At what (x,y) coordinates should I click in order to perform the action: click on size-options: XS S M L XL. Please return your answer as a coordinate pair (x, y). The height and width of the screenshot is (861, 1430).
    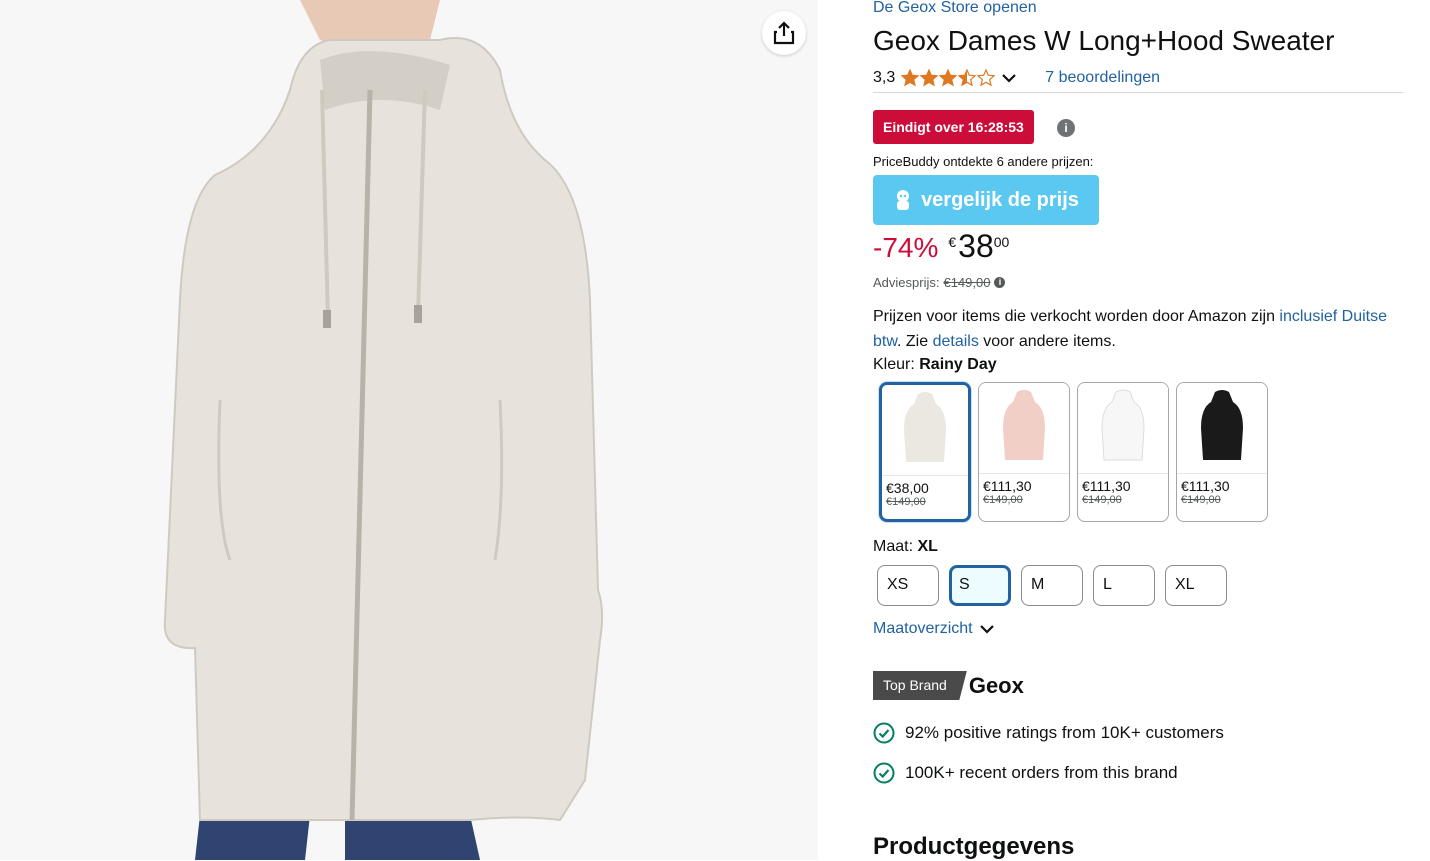
    Looking at the image, I should click on (1052, 585).